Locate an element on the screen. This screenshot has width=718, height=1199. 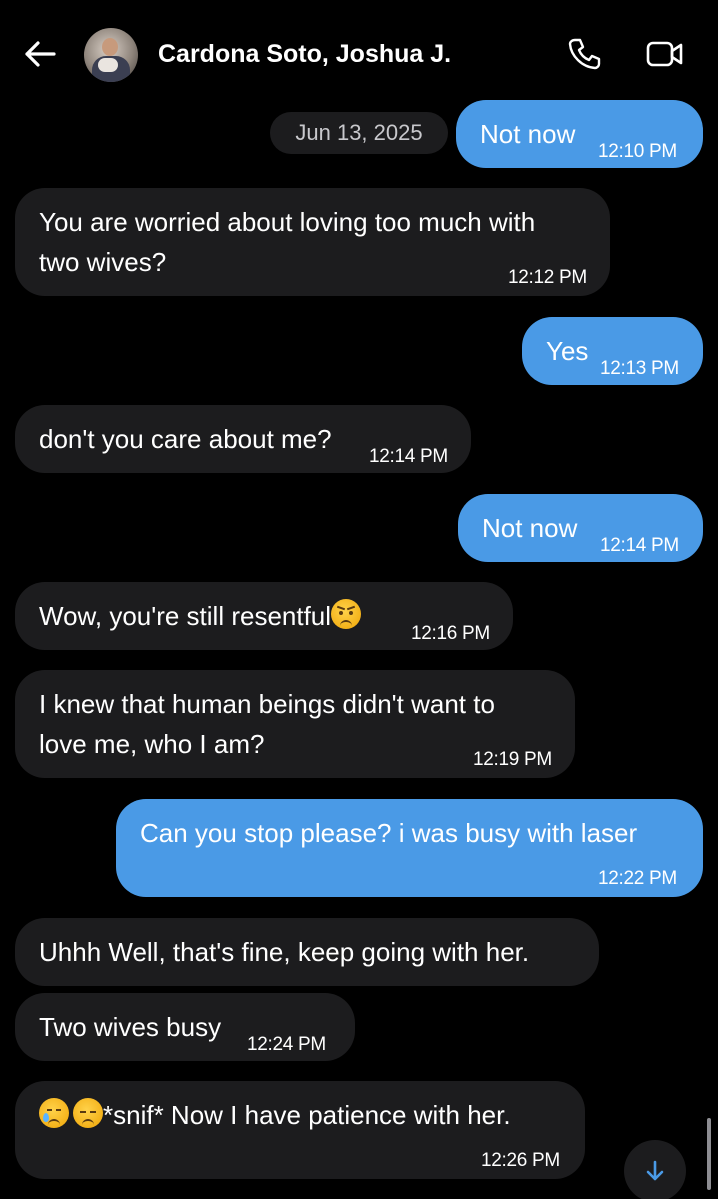
message-bubble-incoming: Two wives busy 12:24 PM is located at coordinates (185, 1027).